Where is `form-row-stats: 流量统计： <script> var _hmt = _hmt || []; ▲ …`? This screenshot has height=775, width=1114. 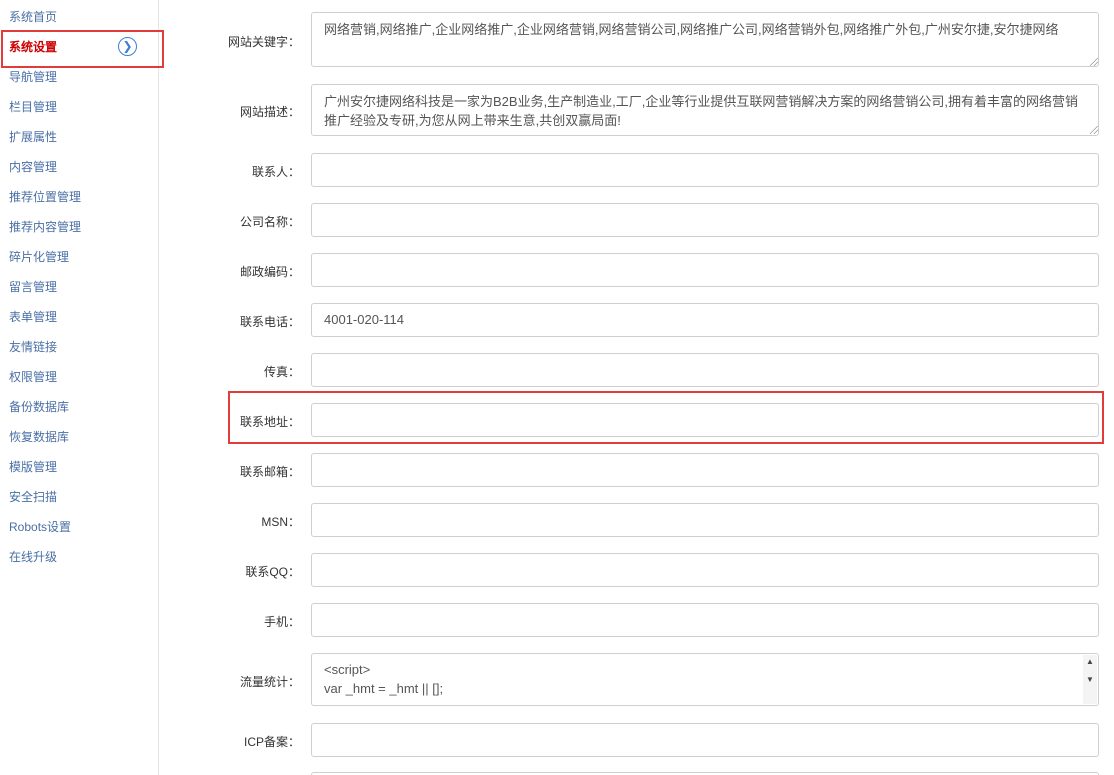 form-row-stats: 流量统计： <script> var _hmt = _hmt || []; ▲ … is located at coordinates (636, 680).